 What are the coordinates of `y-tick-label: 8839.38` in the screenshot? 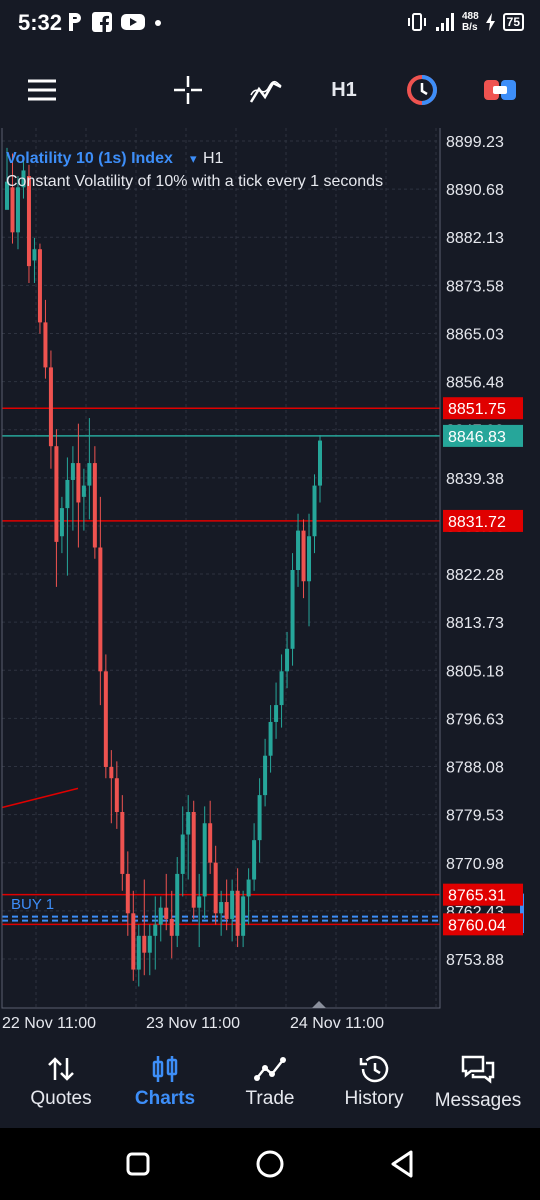 It's located at (475, 479).